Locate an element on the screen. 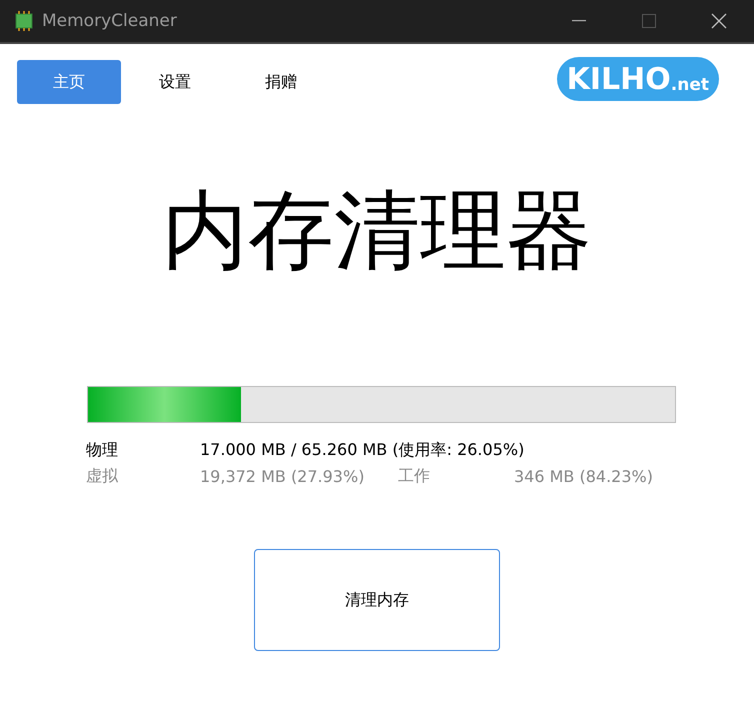 Image resolution: width=754 pixels, height=720 pixels. stat-value: 19,372 MB (27.93%) is located at coordinates (283, 476).